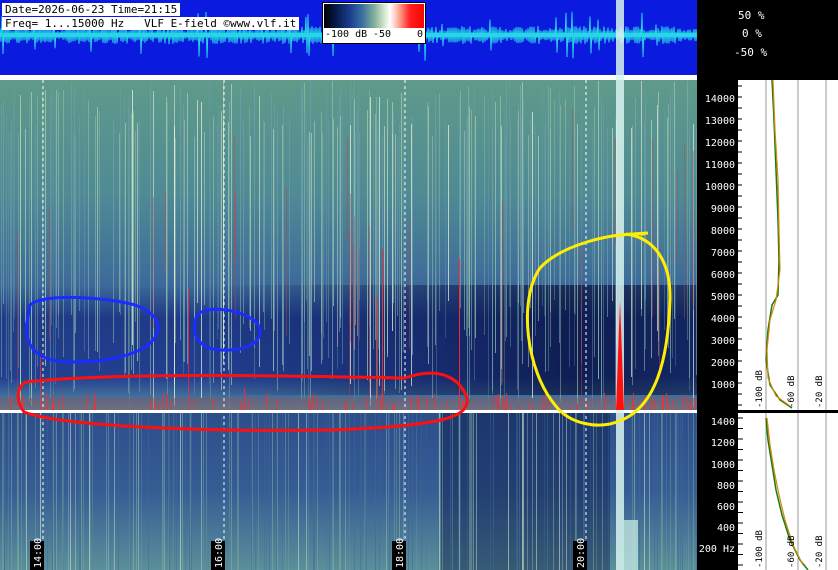 The width and height of the screenshot is (838, 570). Describe the element at coordinates (788, 245) in the screenshot. I see `upper-spectrum-plot` at that location.